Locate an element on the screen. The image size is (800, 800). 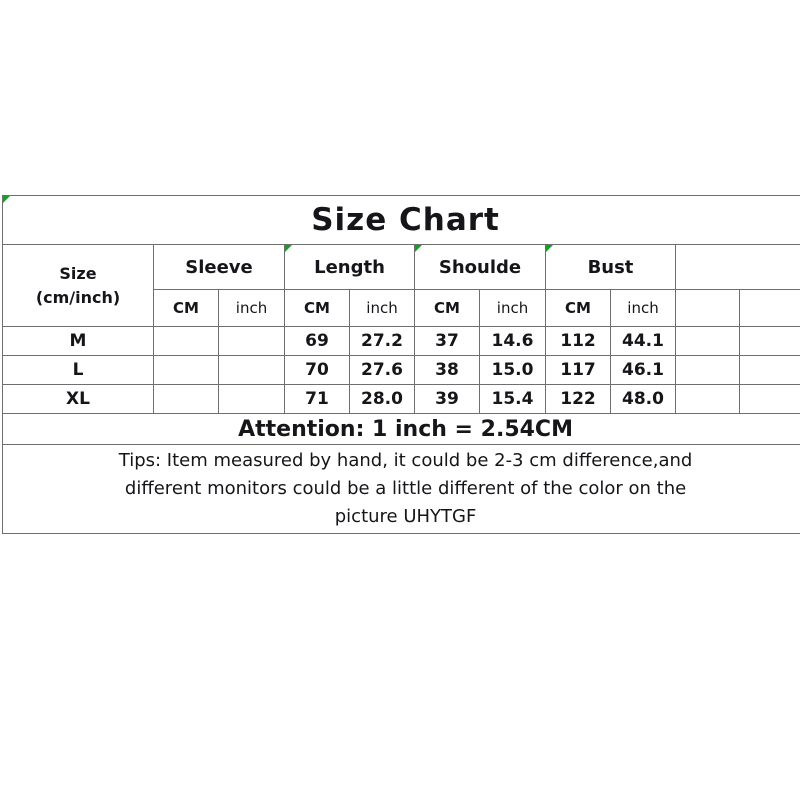
measurement-header-sleeve: Sleeve is located at coordinates (219, 267).